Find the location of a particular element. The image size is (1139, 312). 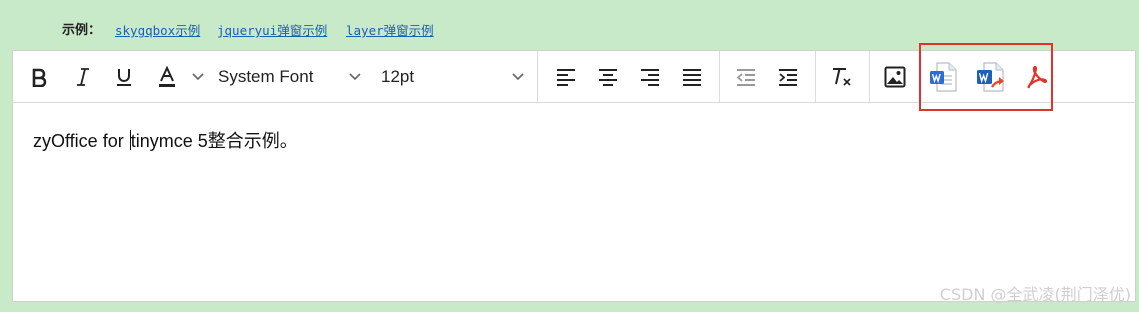

text-color-button is located at coordinates (167, 77).